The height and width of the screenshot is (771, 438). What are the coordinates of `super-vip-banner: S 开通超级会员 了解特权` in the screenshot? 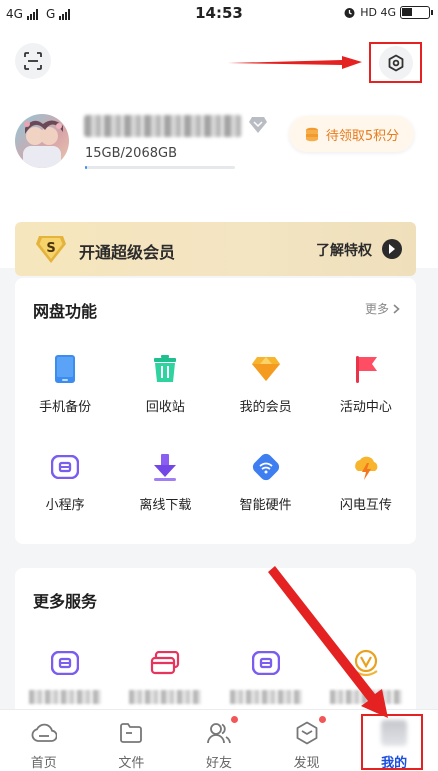 It's located at (215, 249).